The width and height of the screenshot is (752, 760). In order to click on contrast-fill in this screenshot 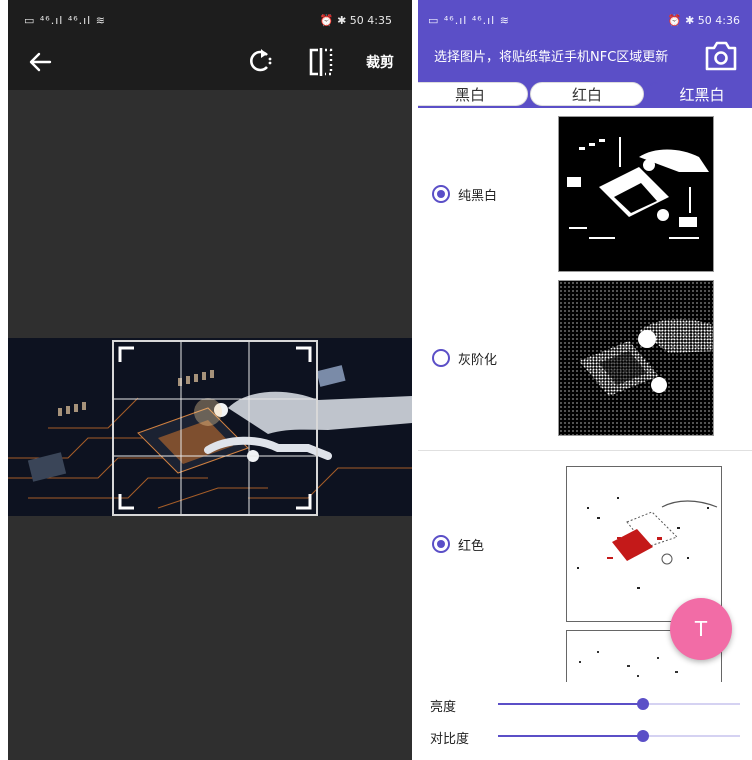, I will do `click(571, 736)`.